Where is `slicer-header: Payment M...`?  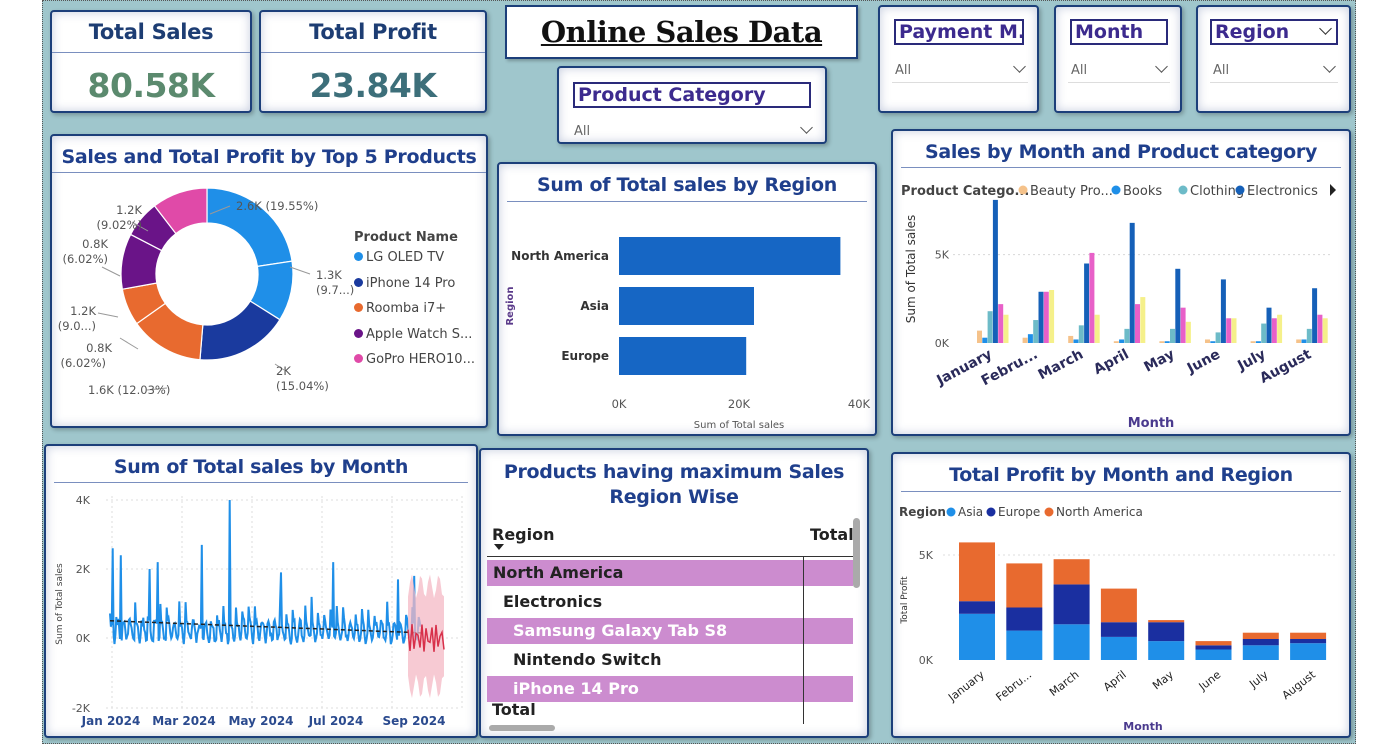
slicer-header: Payment M... is located at coordinates (959, 32).